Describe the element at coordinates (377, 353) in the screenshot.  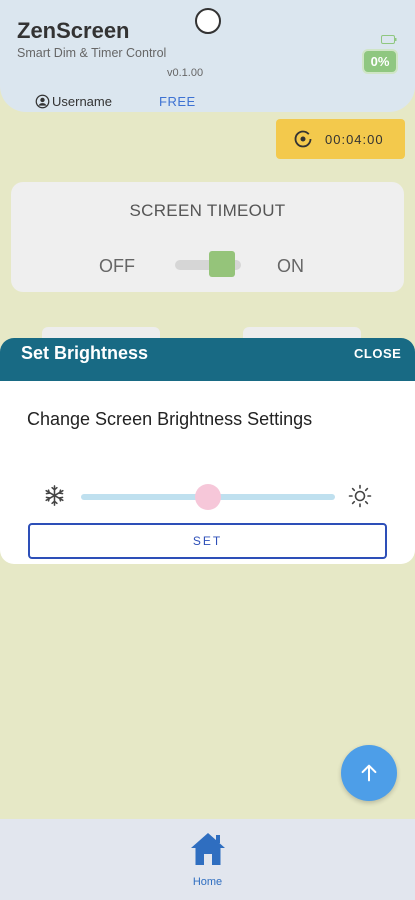
I see `close-button: CLOSE` at that location.